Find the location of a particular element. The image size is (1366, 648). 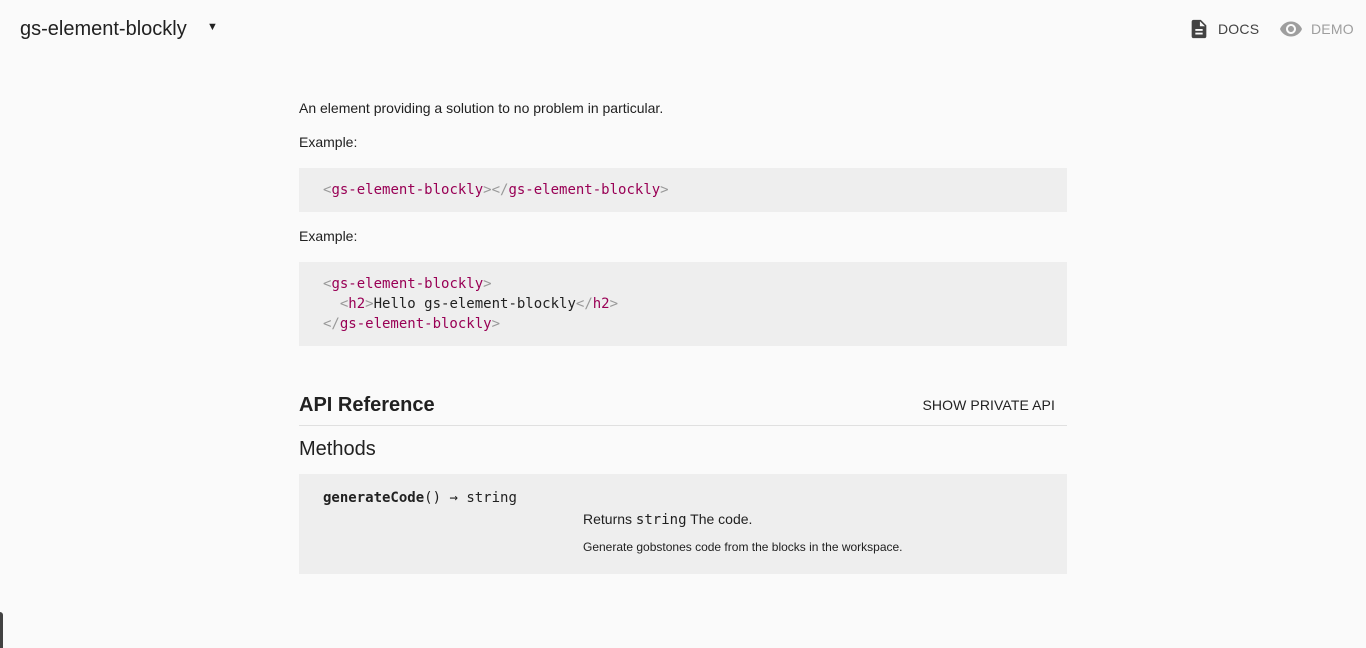

code-token: ></ is located at coordinates (496, 190).